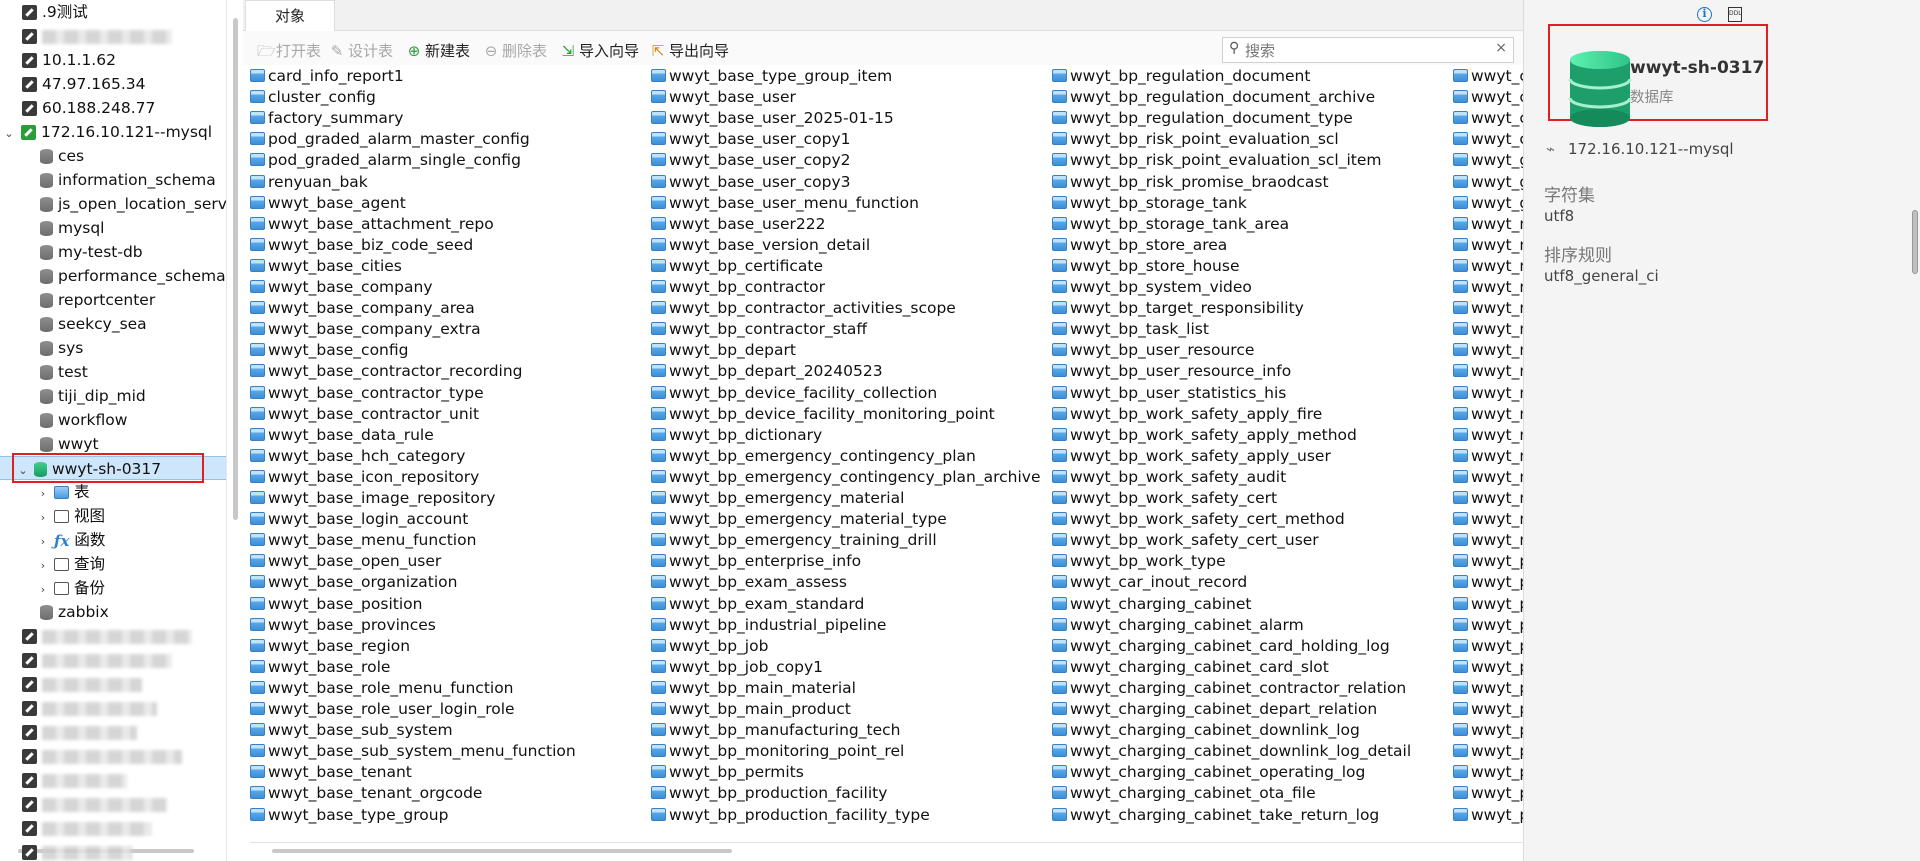 The image size is (1920, 861). I want to click on table-item: wwyt_bp_user_resource, so click(1153, 350).